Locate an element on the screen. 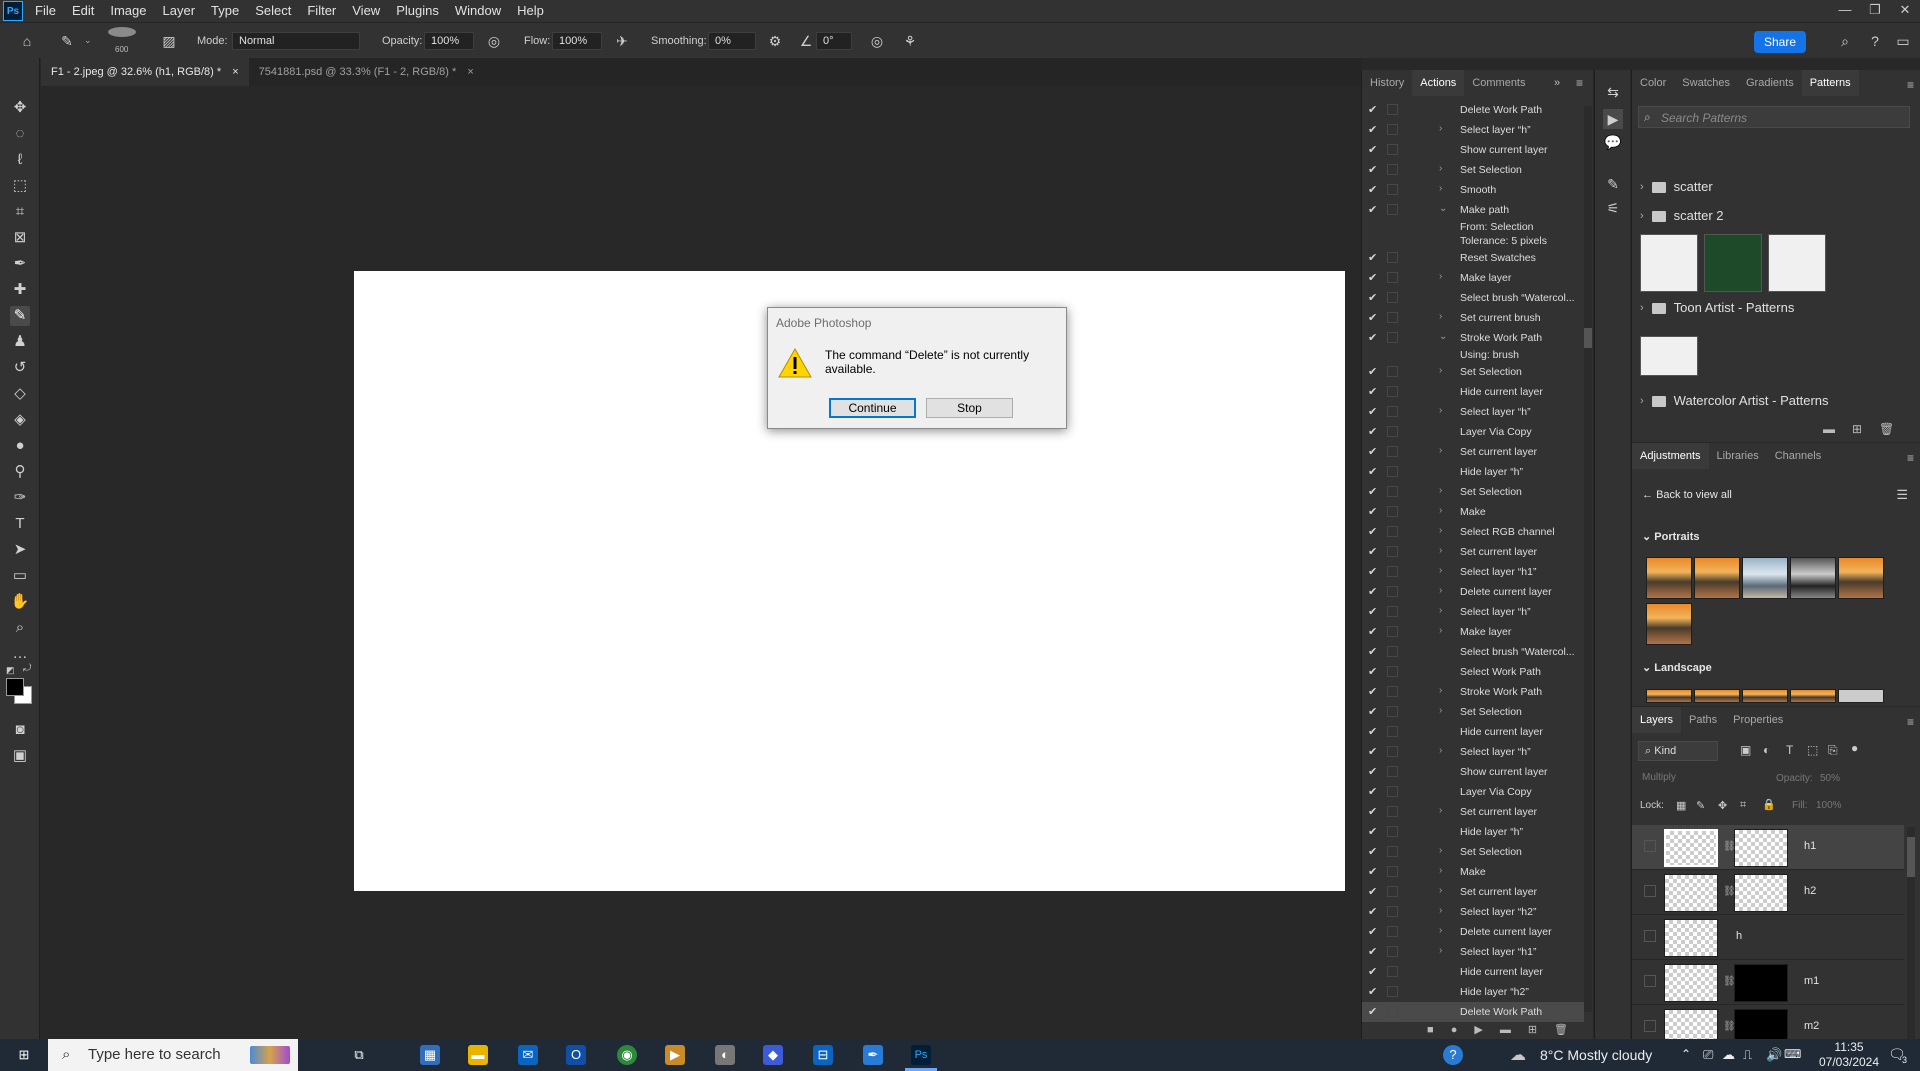  new-set-icon: ▬ is located at coordinates (1505, 1030).